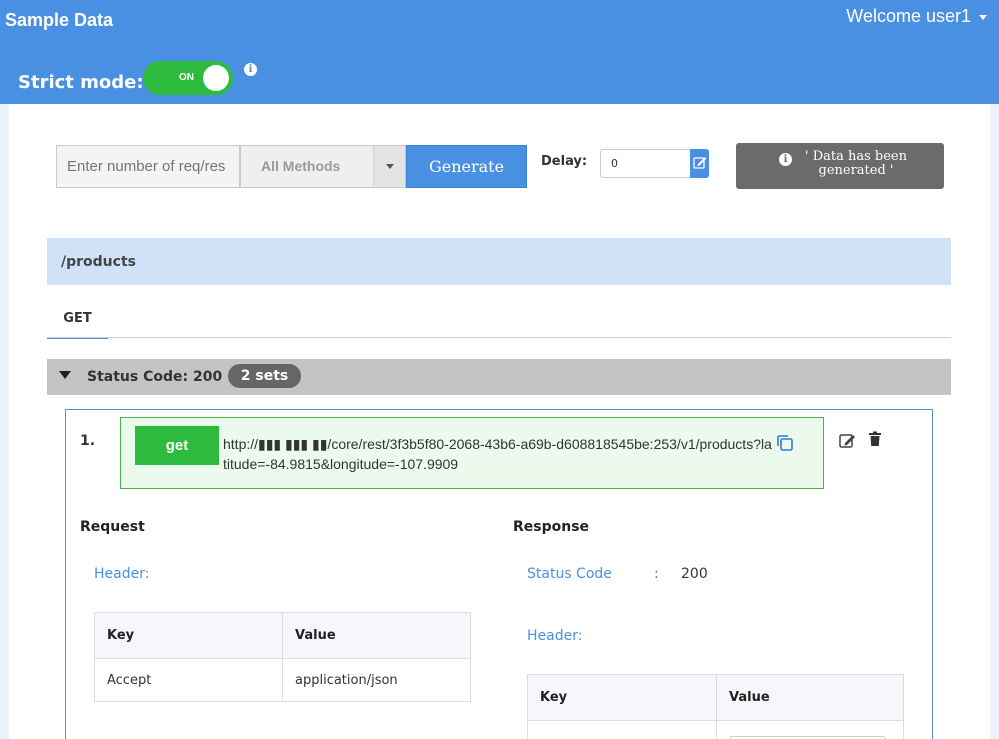  I want to click on tab-get: GET, so click(77, 324).